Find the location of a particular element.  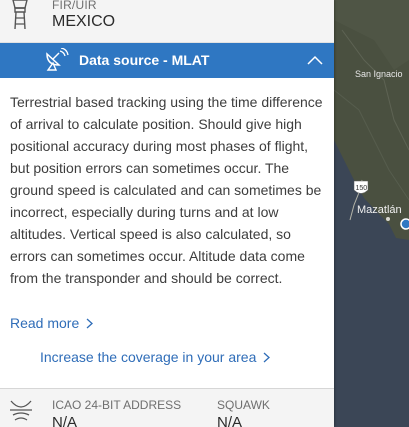

fir-label: FIR/UIR is located at coordinates (74, 6).